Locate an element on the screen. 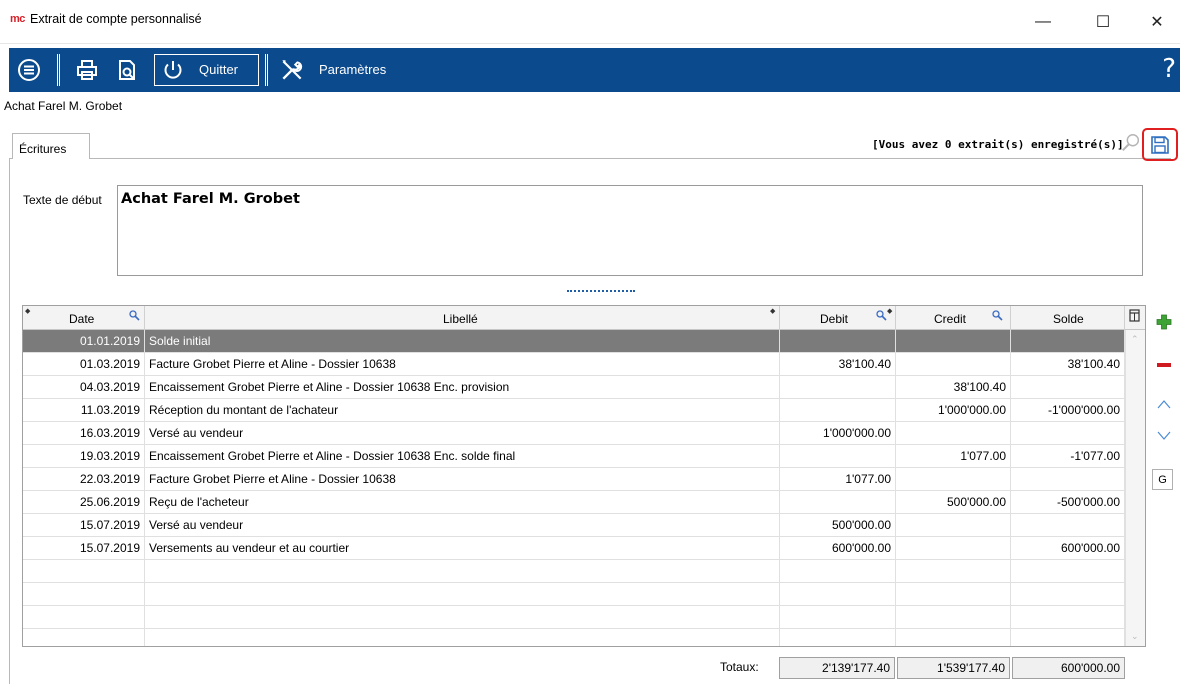 Image resolution: width=1180 pixels, height=684 pixels. totals-label: Totaux: is located at coordinates (739, 667).